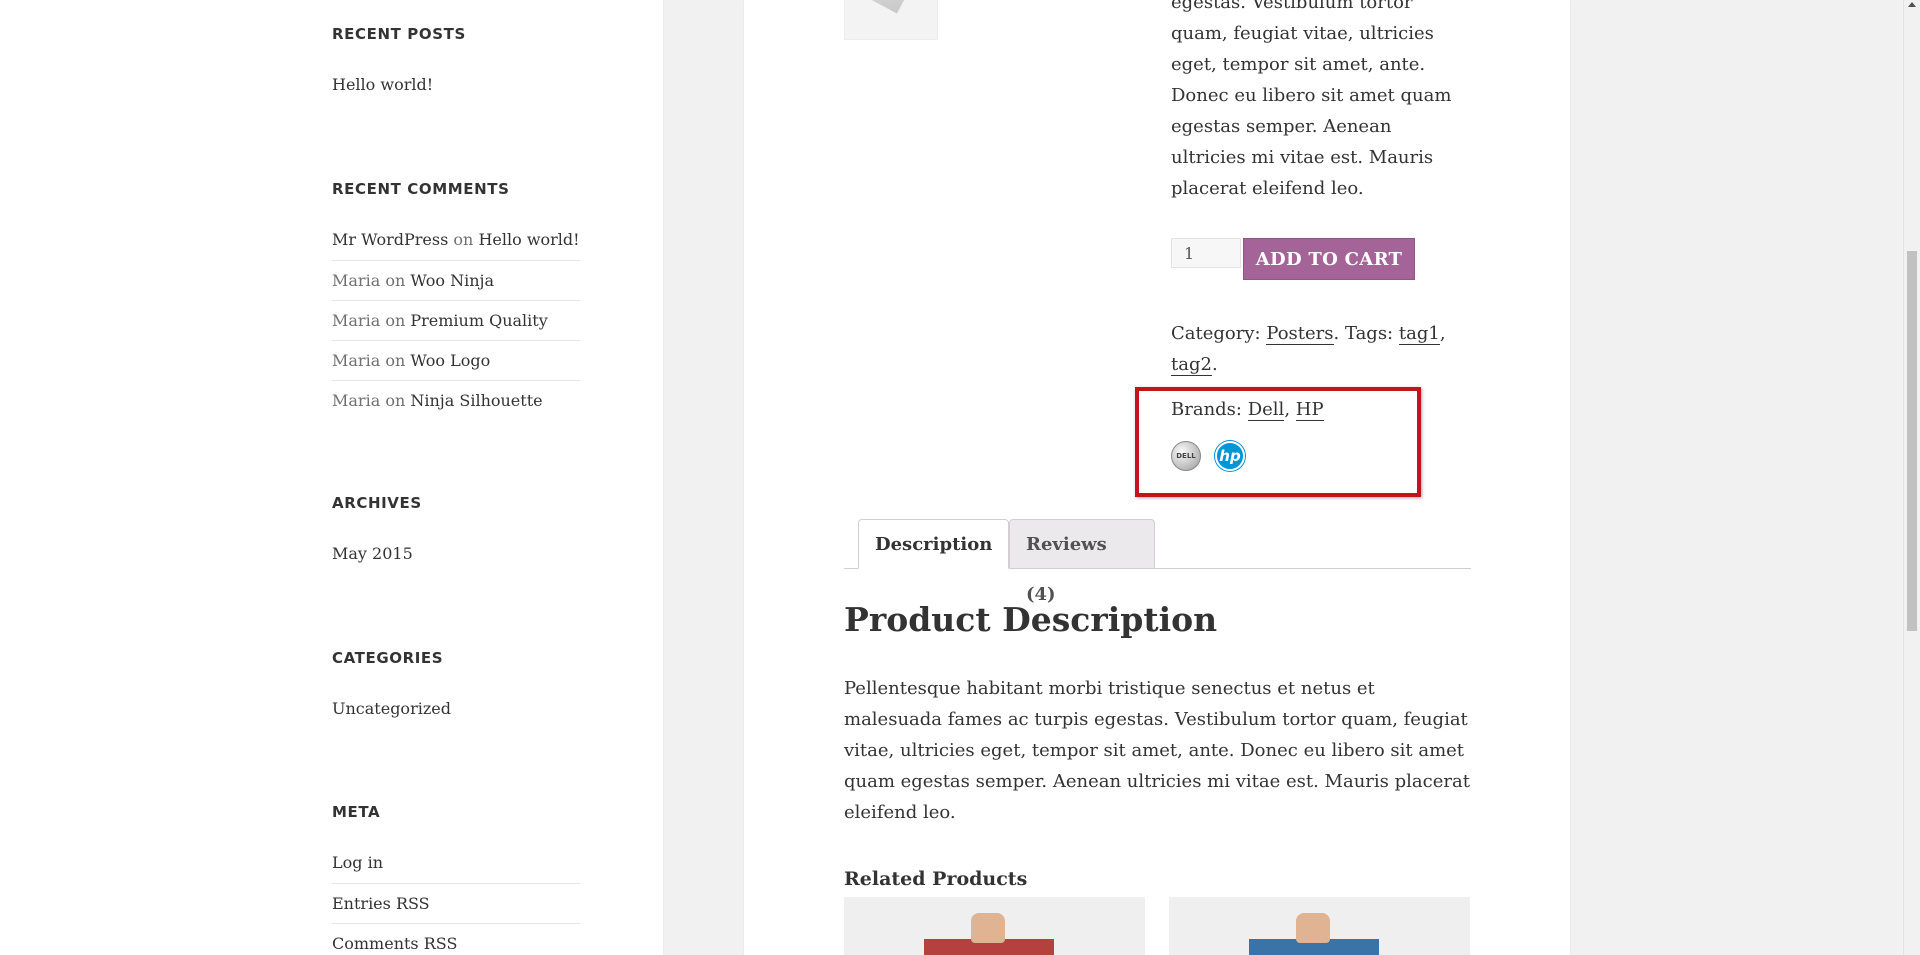  I want to click on vertical-scrollbar, so click(1911, 477).